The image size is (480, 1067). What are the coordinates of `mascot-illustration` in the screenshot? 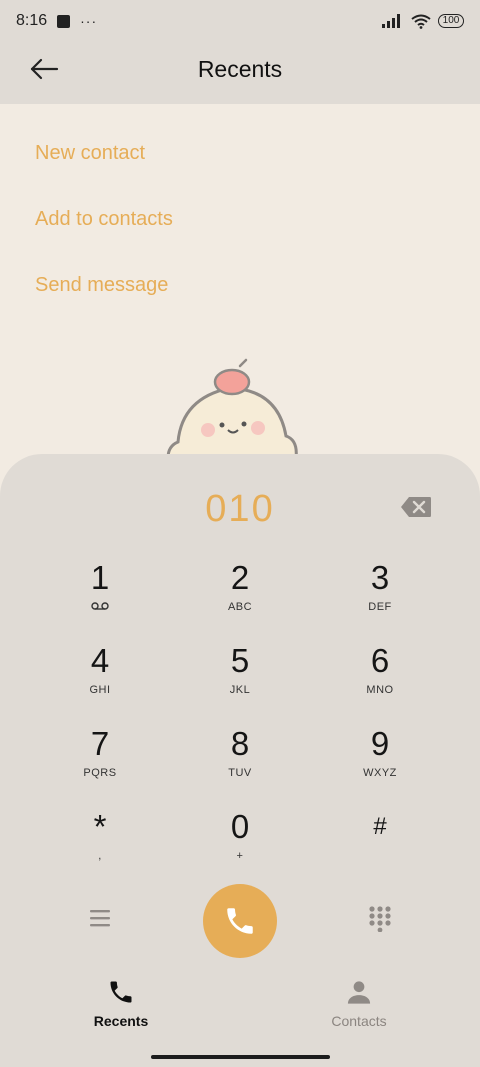 It's located at (232, 408).